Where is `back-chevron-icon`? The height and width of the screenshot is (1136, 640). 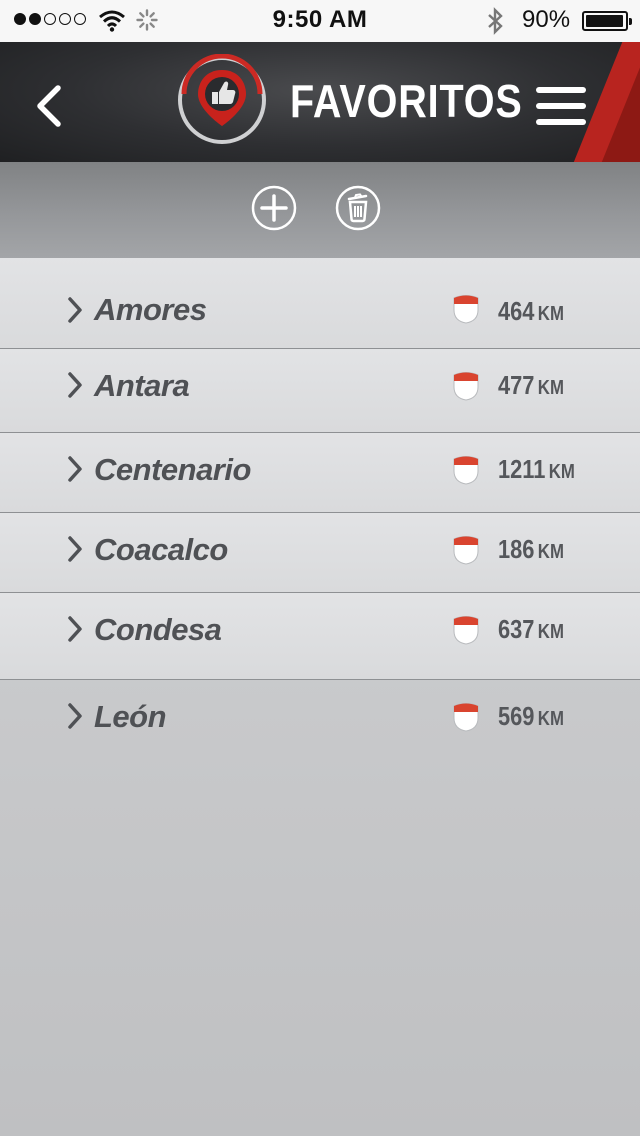
back-chevron-icon is located at coordinates (49, 106).